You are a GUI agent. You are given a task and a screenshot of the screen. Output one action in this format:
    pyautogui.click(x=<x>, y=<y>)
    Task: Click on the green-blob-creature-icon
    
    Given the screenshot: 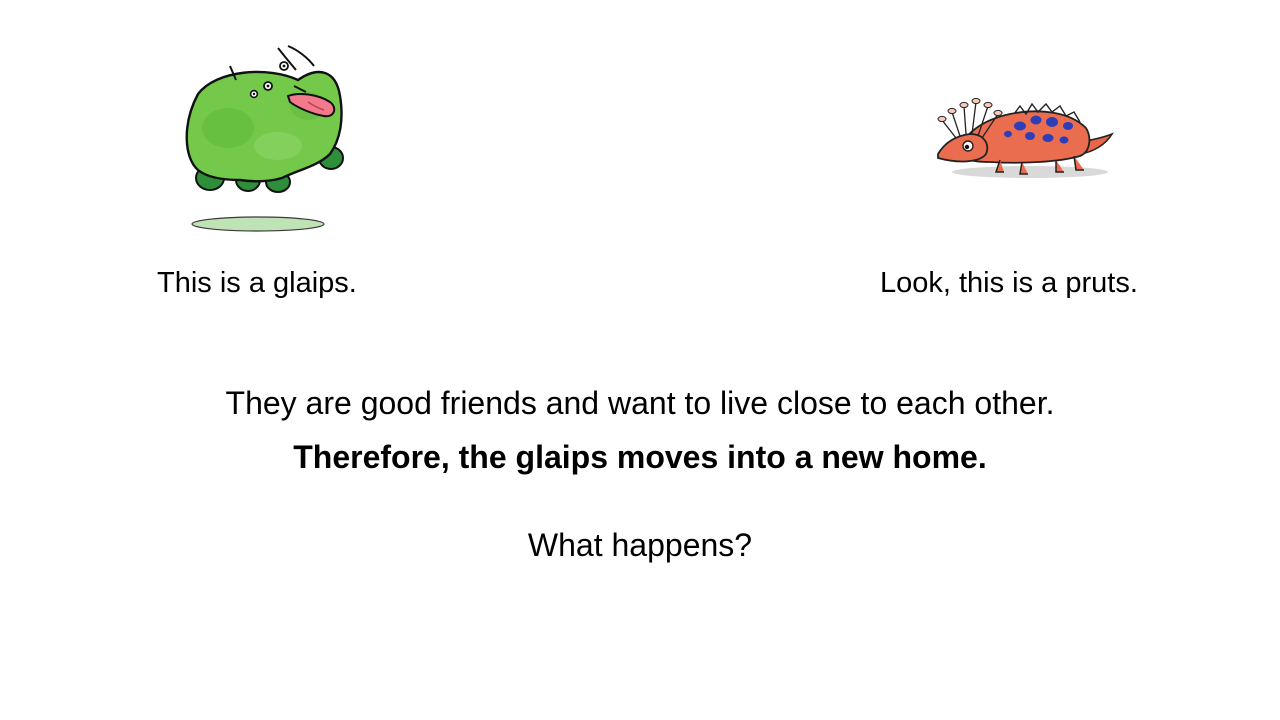 What is the action you would take?
    pyautogui.click(x=264, y=138)
    